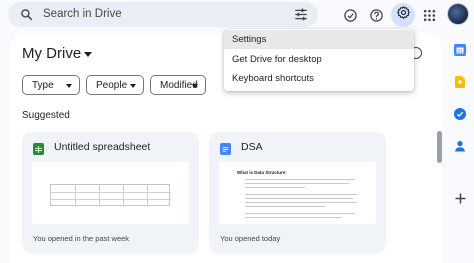 The height and width of the screenshot is (263, 474). Describe the element at coordinates (163, 14) in the screenshot. I see `search-box: Search in Drive` at that location.